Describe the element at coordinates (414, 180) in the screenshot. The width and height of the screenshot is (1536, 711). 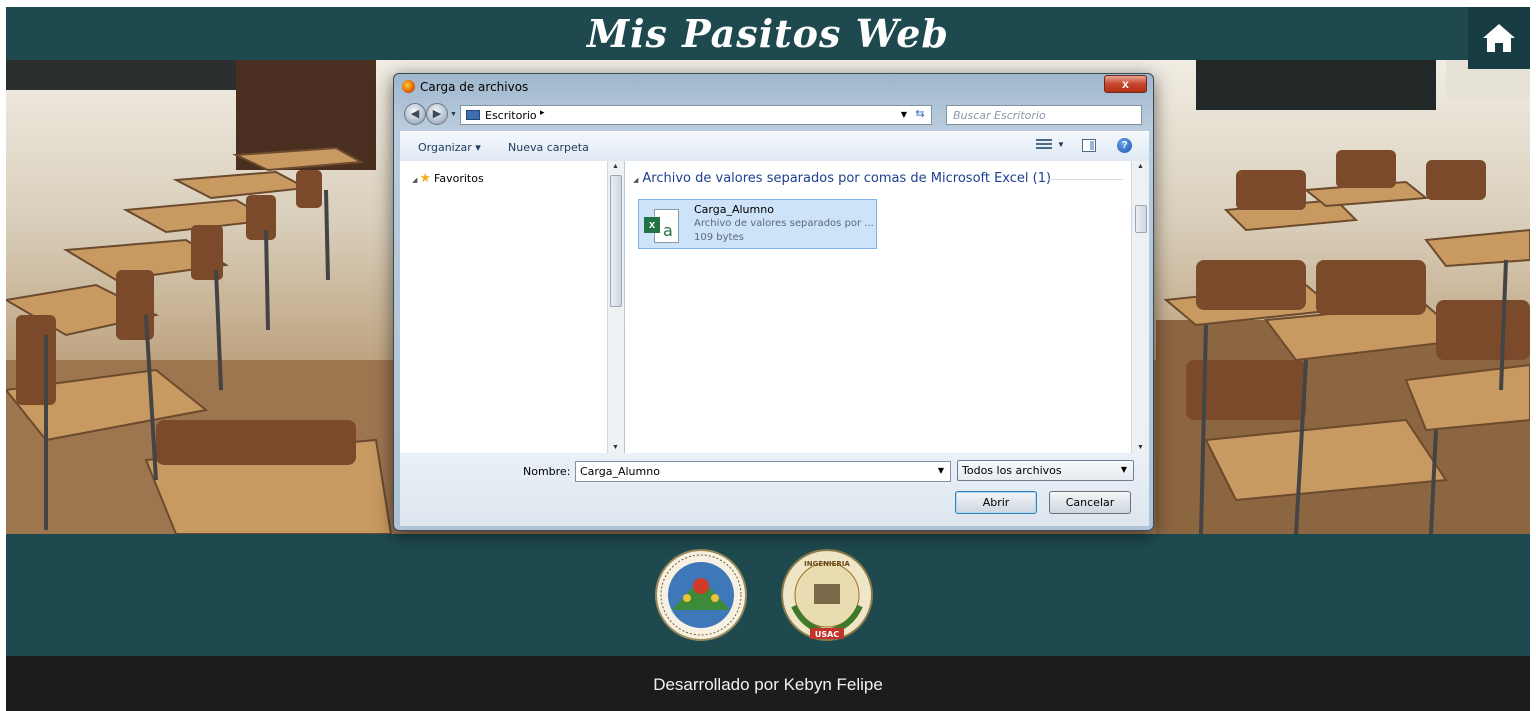
I see `expand-triangle-icon: ◢` at that location.